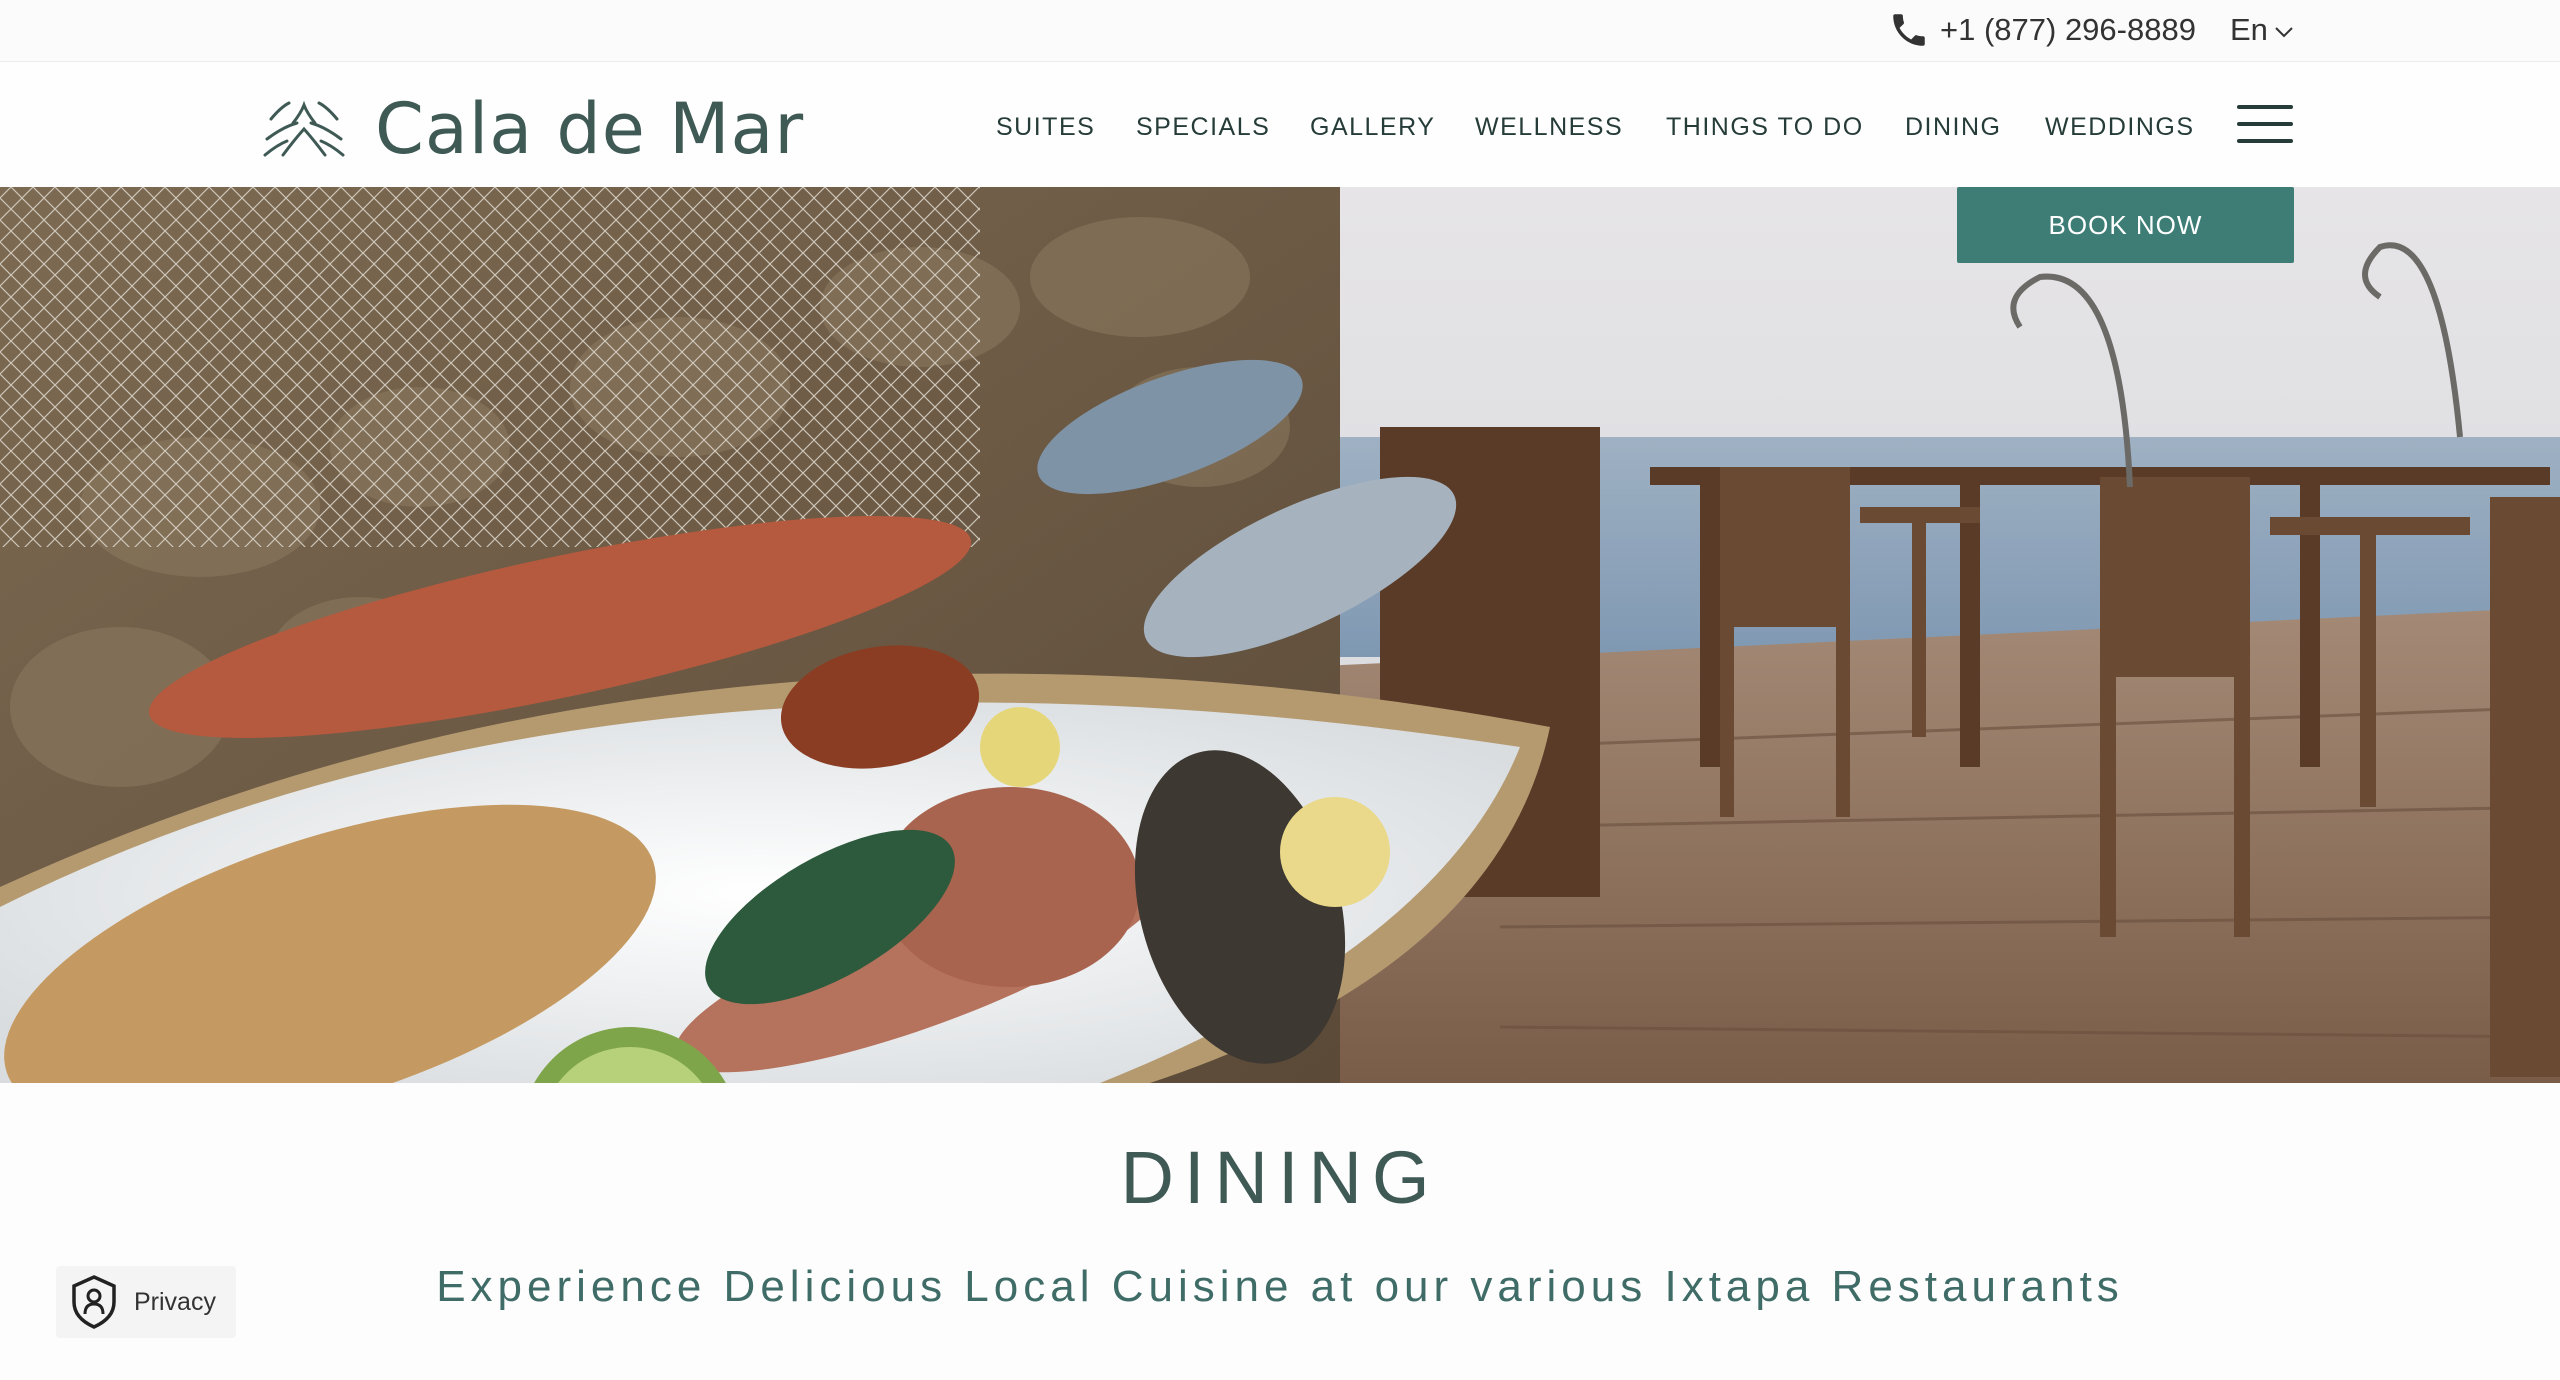  I want to click on phone-number: +1 (877) 296-8889, so click(2068, 29).